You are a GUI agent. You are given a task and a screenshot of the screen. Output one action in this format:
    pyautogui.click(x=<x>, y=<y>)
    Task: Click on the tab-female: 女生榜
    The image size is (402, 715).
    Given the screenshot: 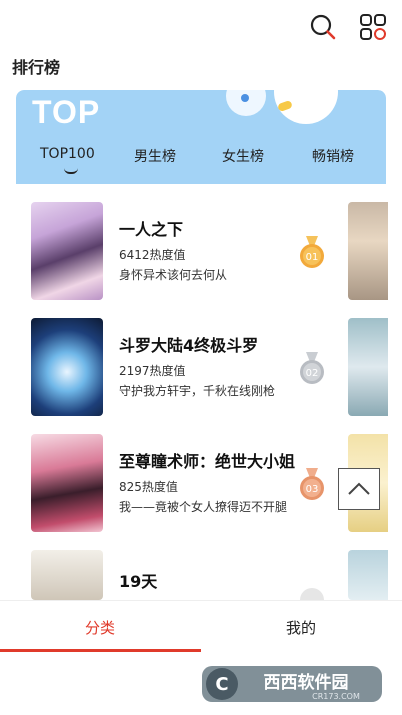 What is the action you would take?
    pyautogui.click(x=243, y=156)
    